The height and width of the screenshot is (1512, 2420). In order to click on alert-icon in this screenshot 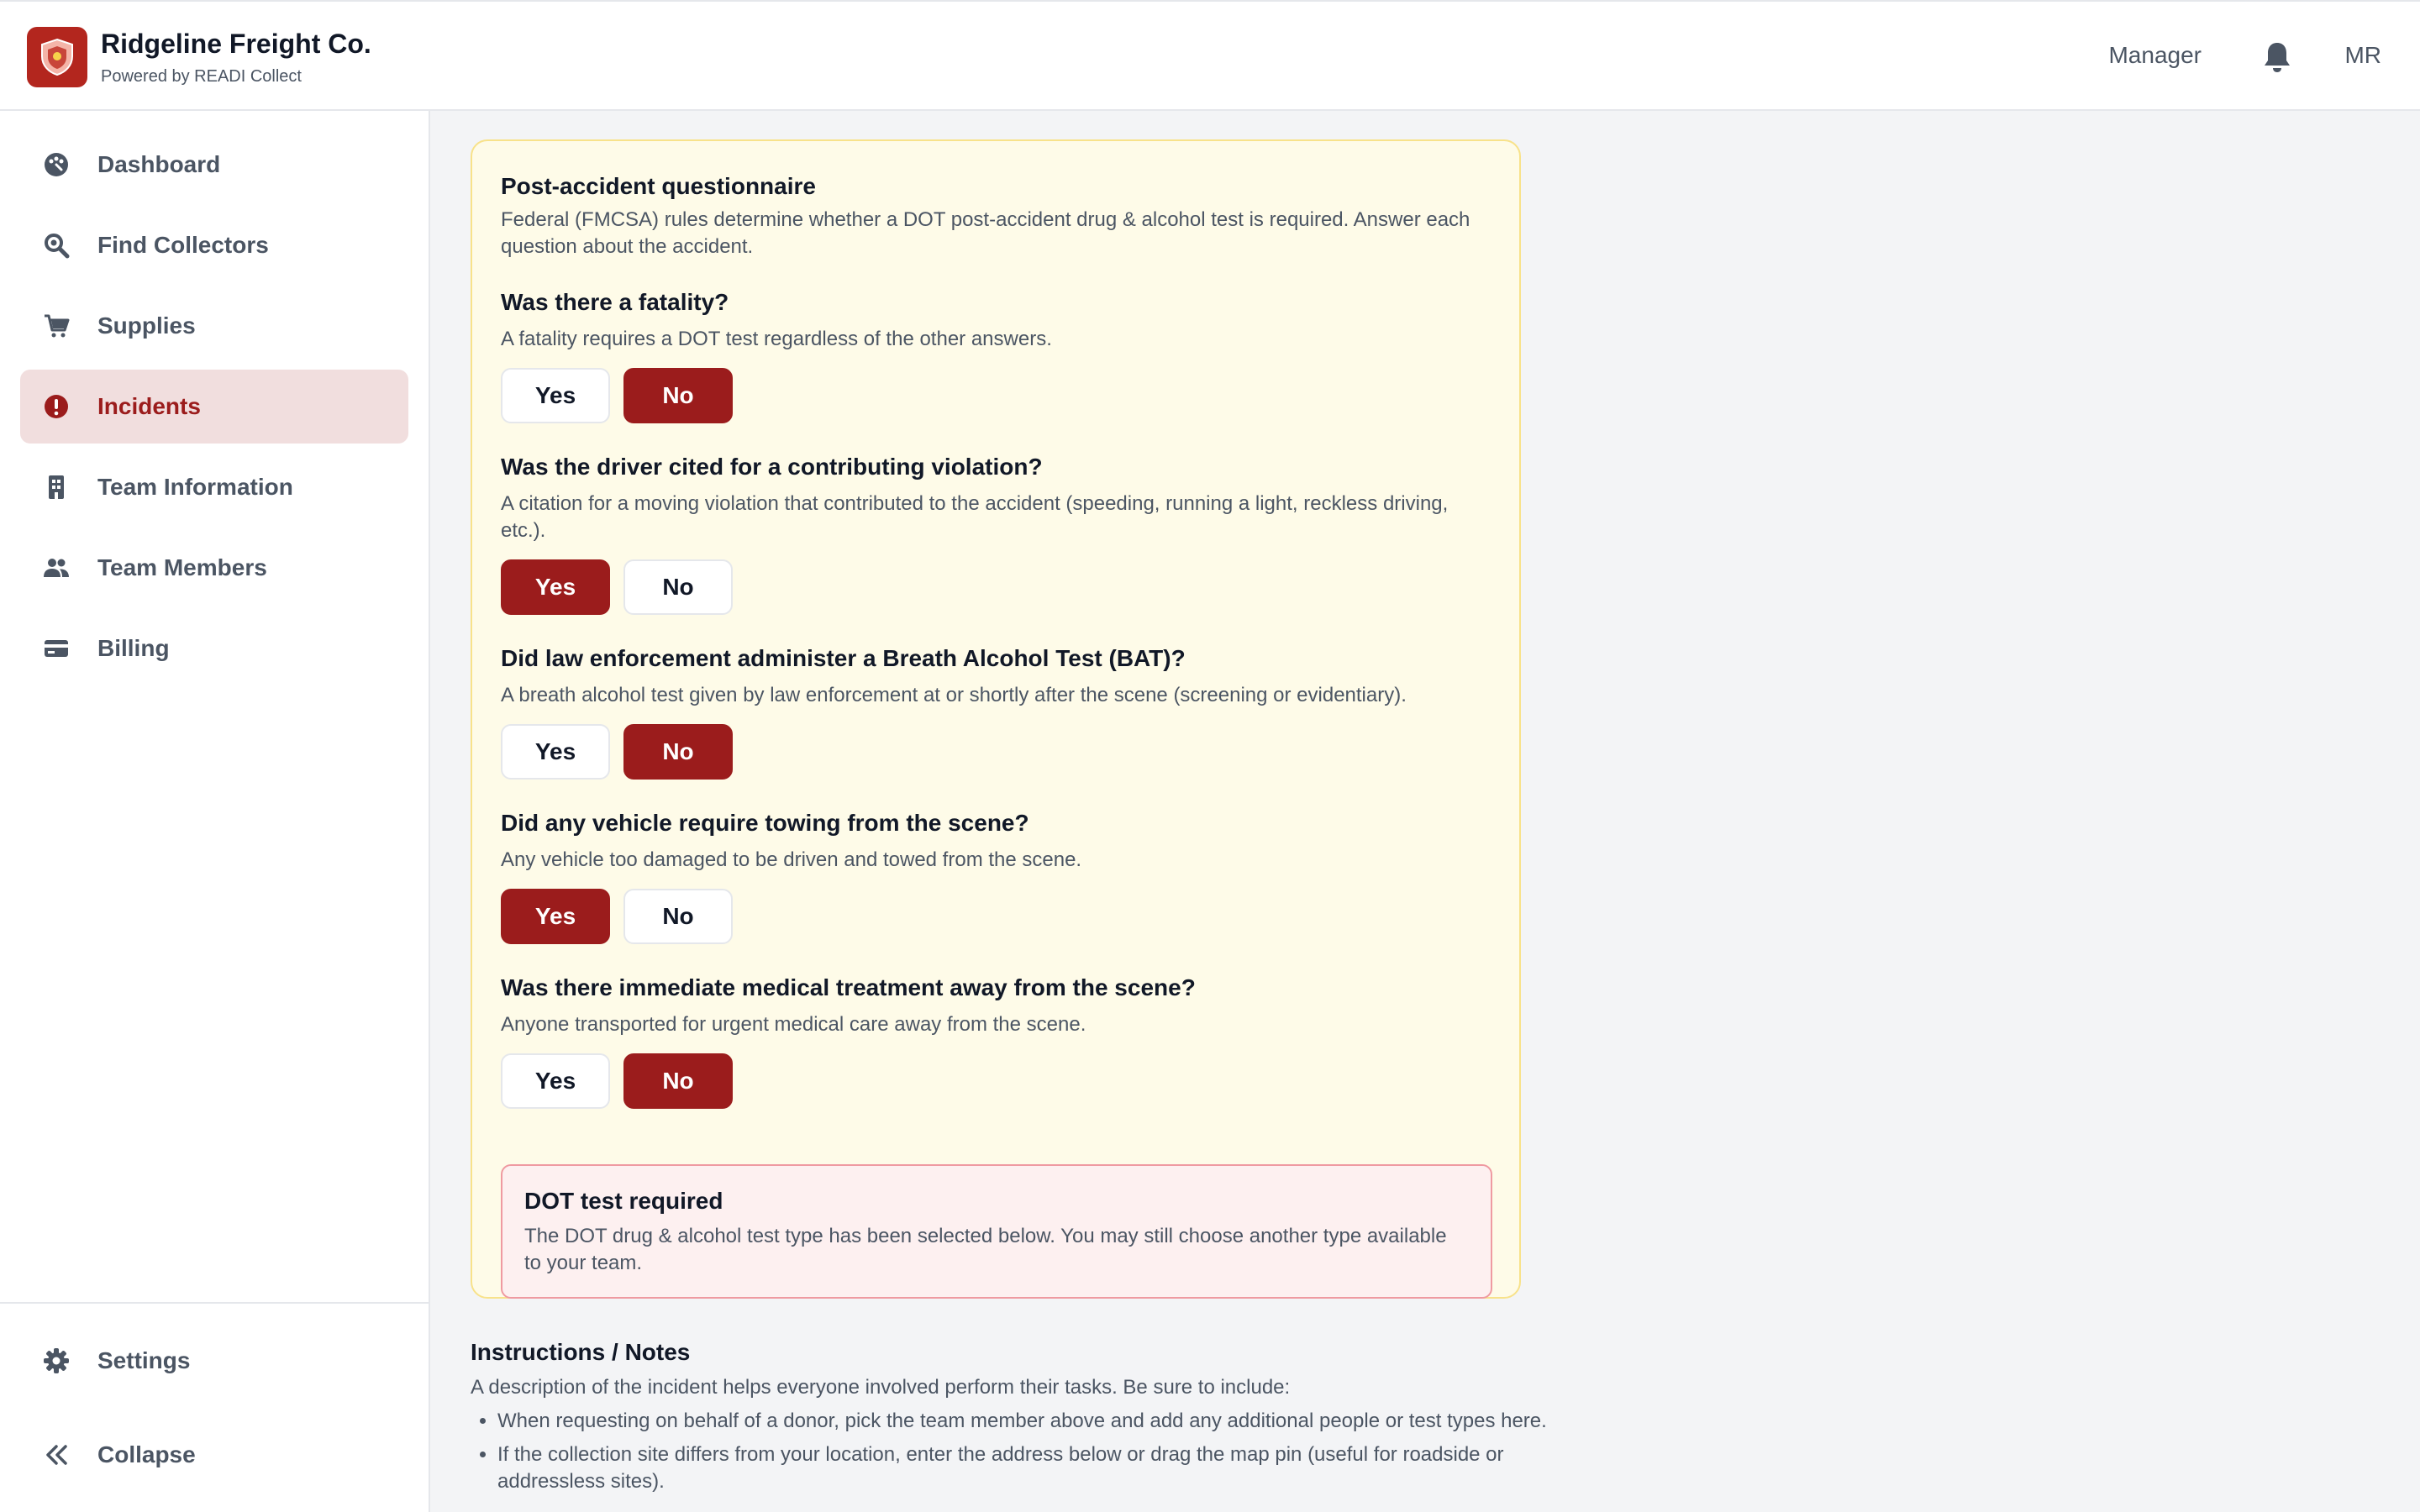, I will do `click(56, 406)`.